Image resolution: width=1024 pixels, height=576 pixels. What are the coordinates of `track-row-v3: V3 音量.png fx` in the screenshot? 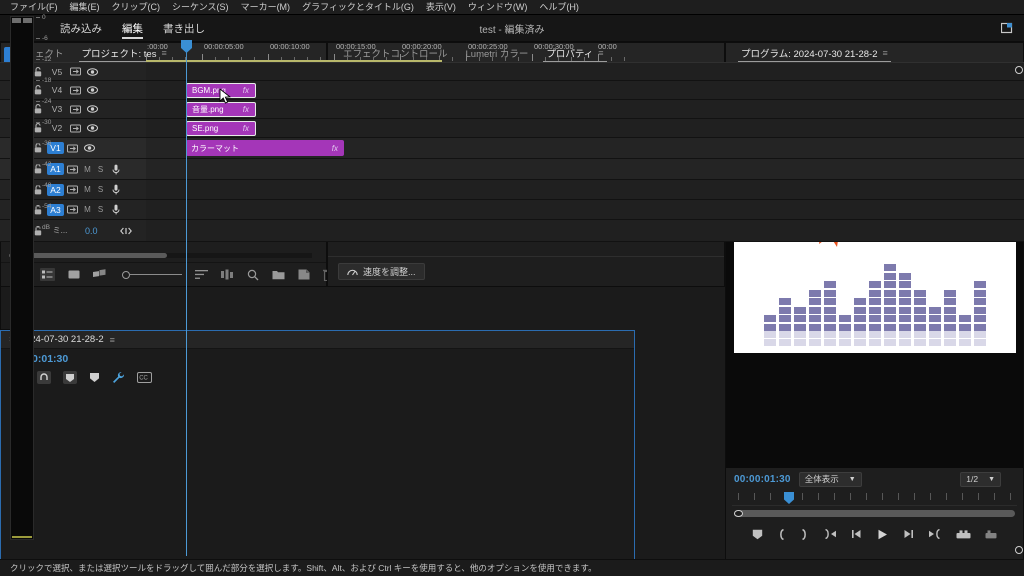 It's located at (512, 109).